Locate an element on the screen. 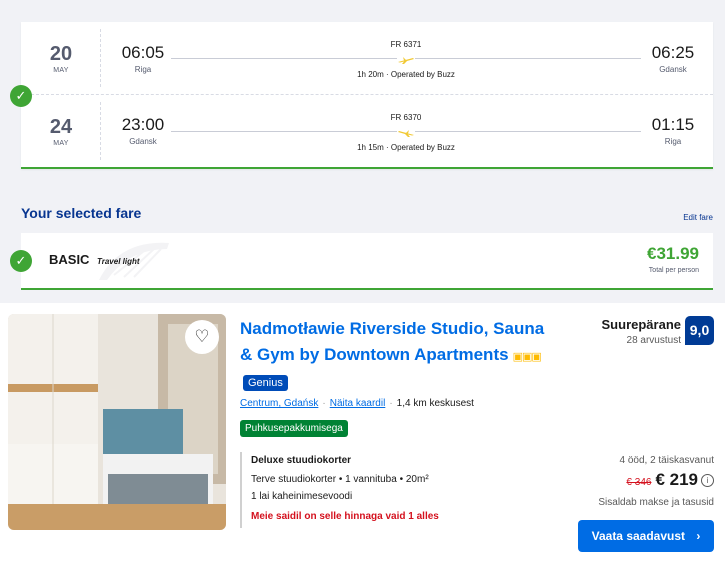  outbound-arr-time: 06:25 is located at coordinates (673, 52).